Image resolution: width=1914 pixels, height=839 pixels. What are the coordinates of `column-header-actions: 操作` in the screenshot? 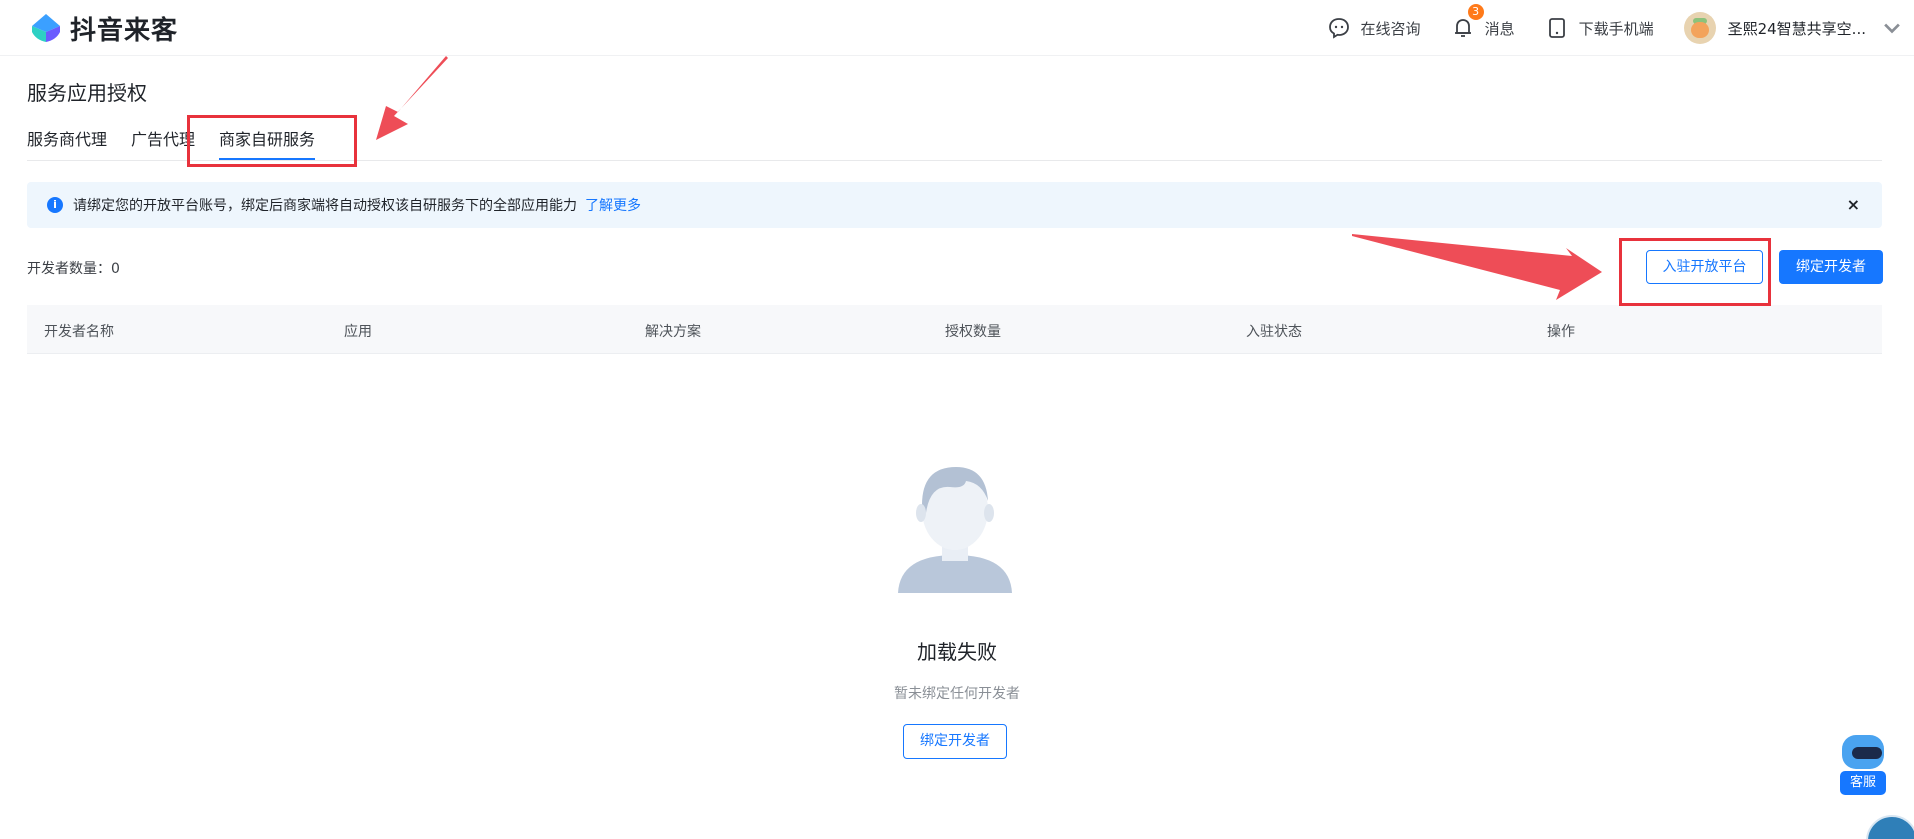 It's located at (1561, 332).